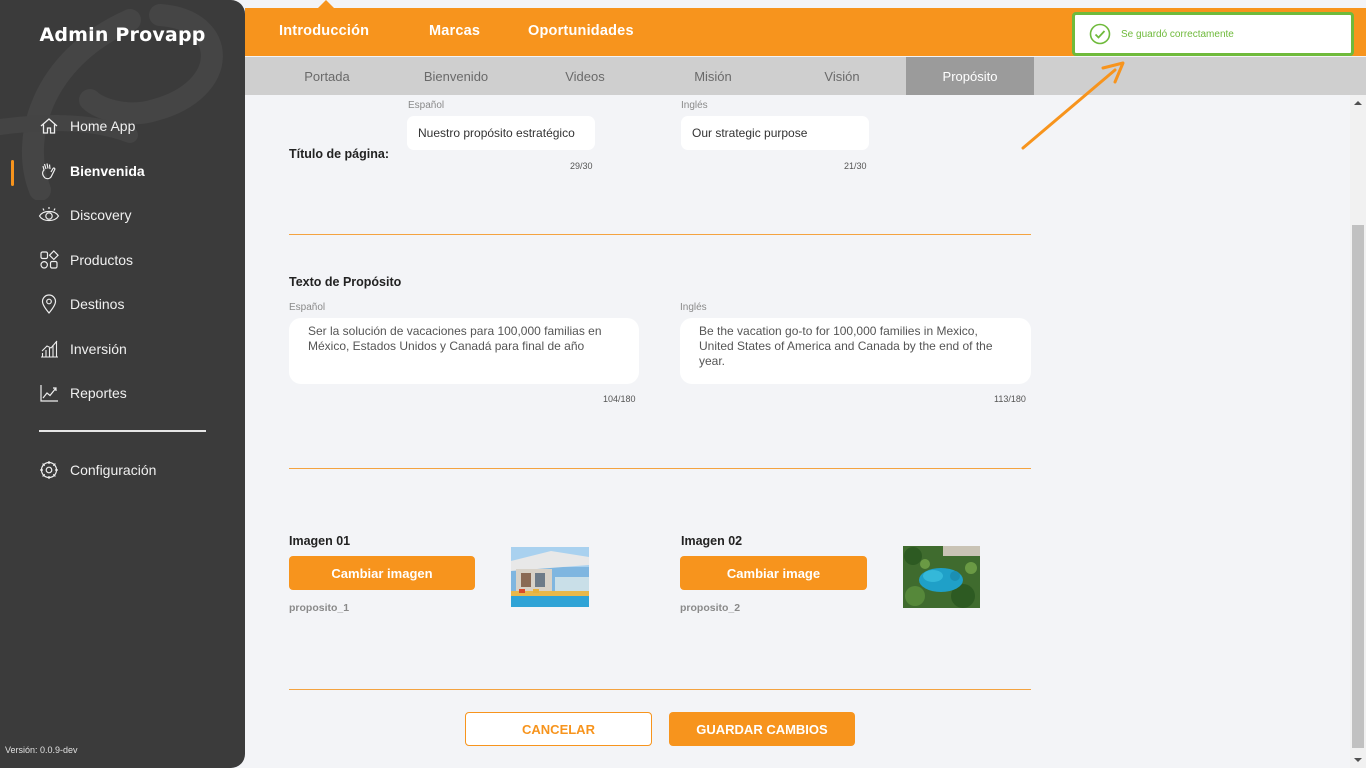 The height and width of the screenshot is (768, 1366). What do you see at coordinates (382, 573) in the screenshot?
I see `change-image-01-button: Cambiar imagen` at bounding box center [382, 573].